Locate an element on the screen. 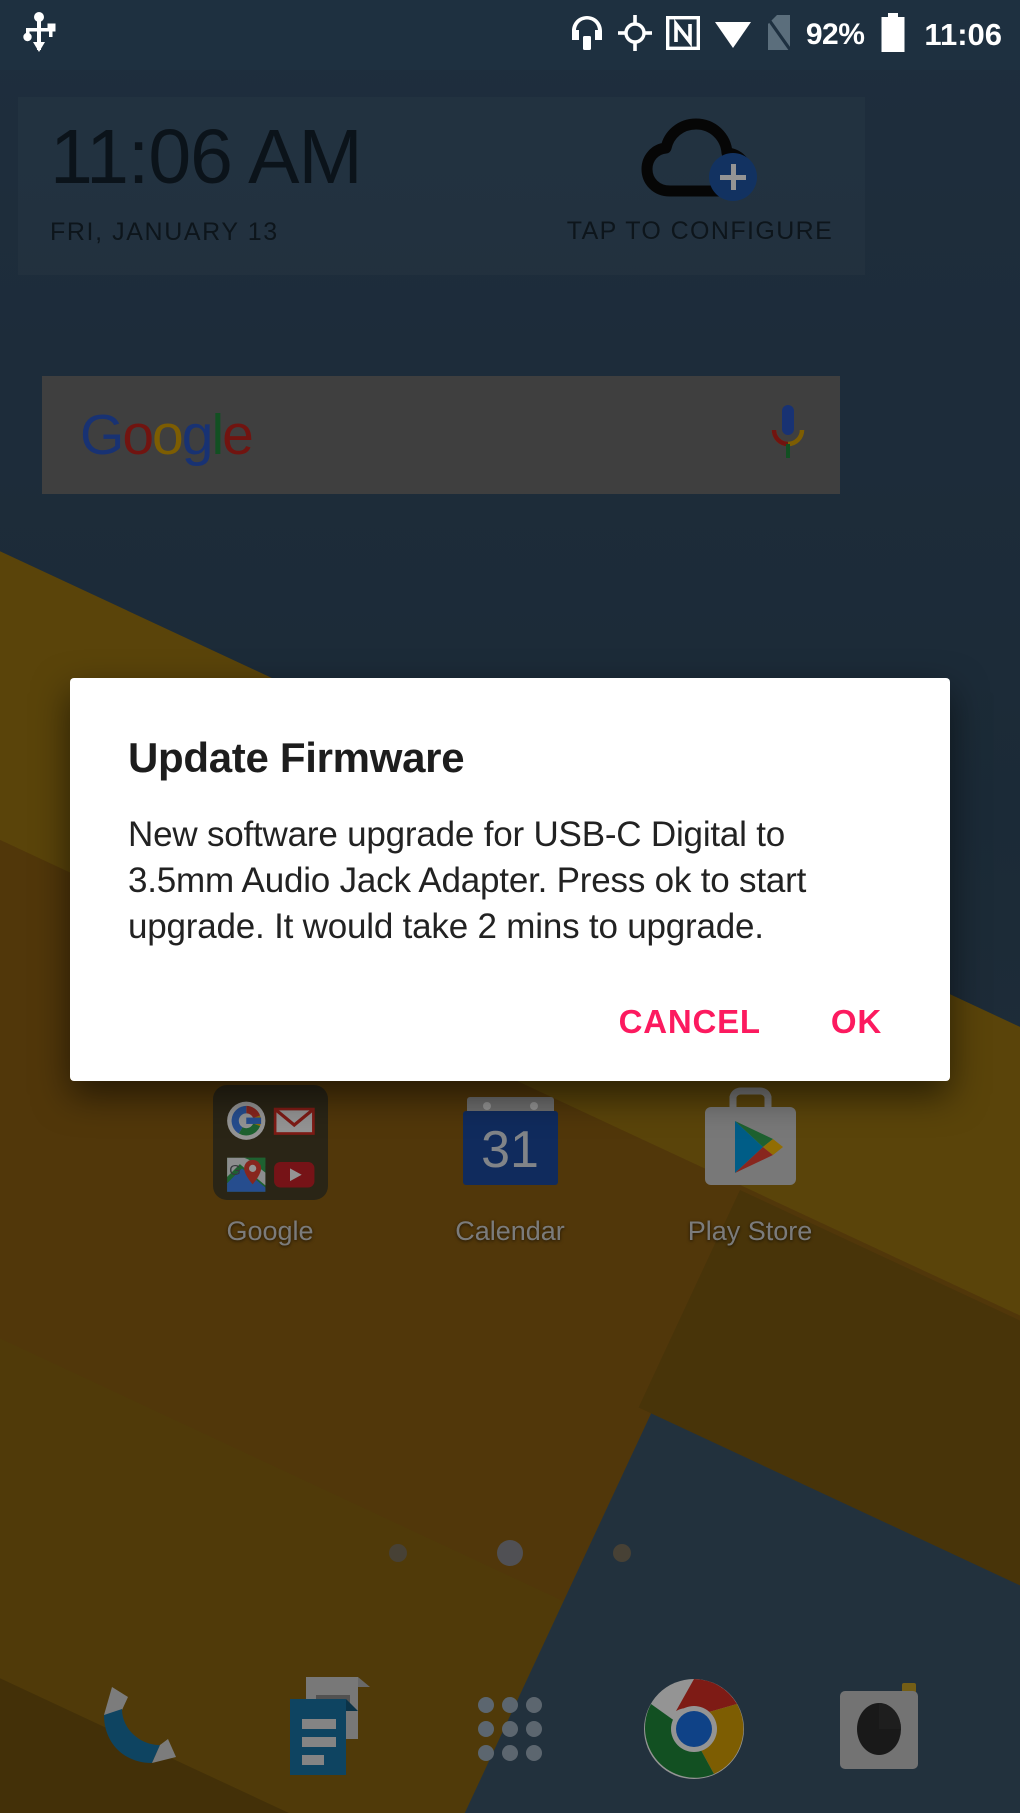 This screenshot has width=1020, height=1813. no-sim-icon is located at coordinates (779, 35).